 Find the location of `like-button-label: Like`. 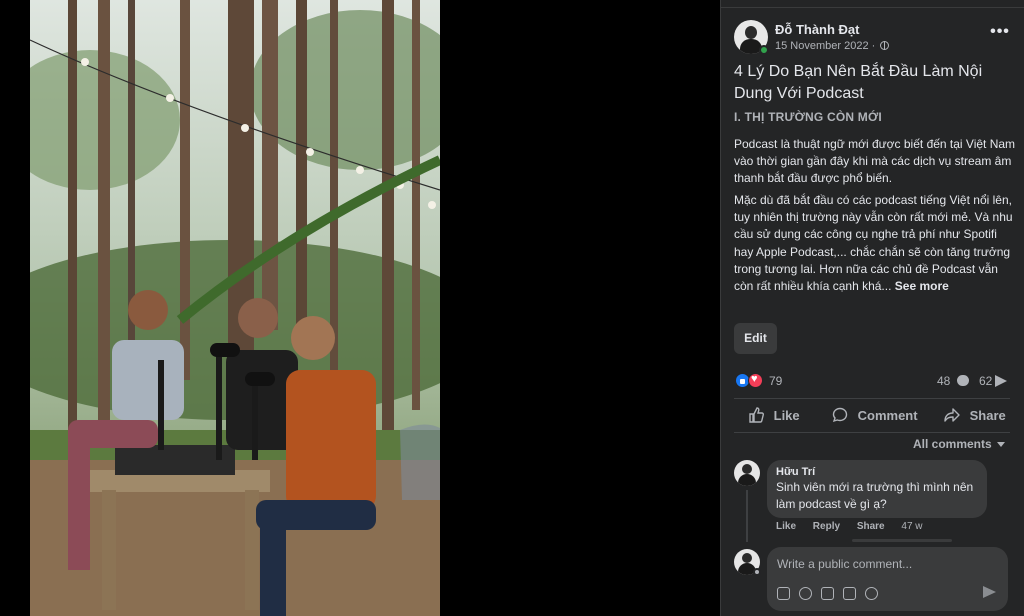

like-button-label: Like is located at coordinates (786, 415).